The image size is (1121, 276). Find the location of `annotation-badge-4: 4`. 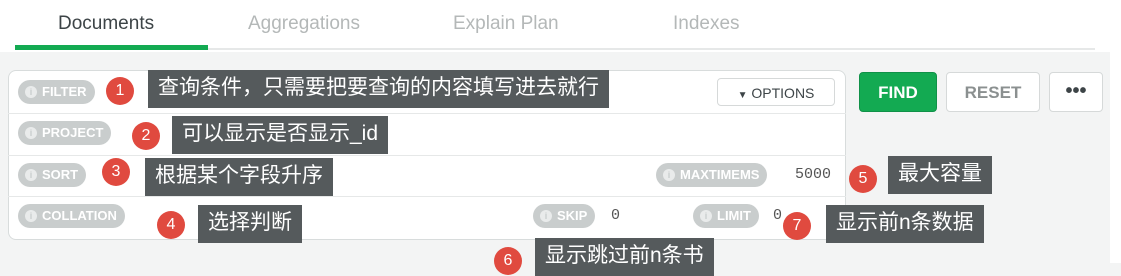

annotation-badge-4: 4 is located at coordinates (171, 225).